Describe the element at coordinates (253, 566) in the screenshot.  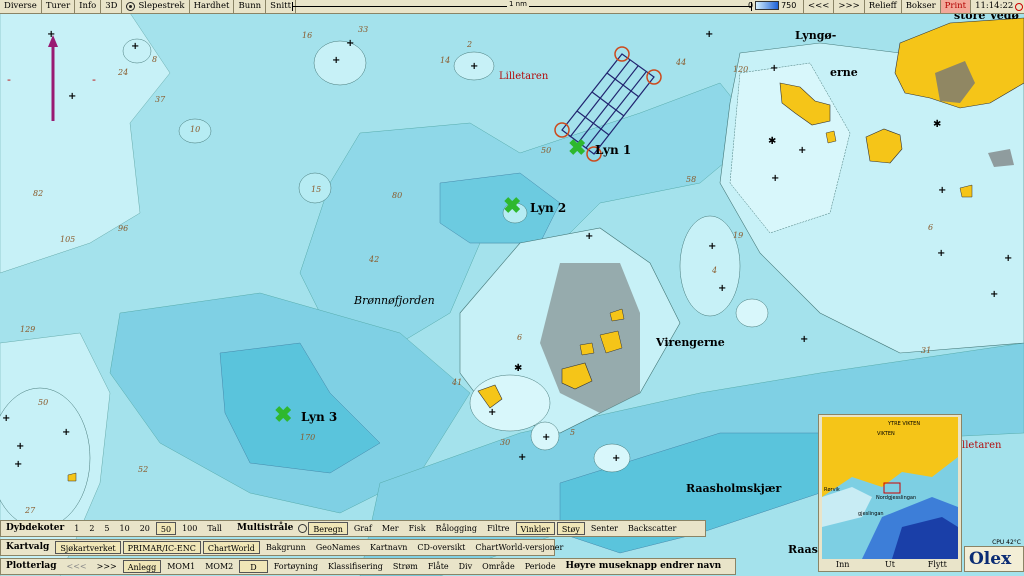
I see `layer-d: D` at that location.